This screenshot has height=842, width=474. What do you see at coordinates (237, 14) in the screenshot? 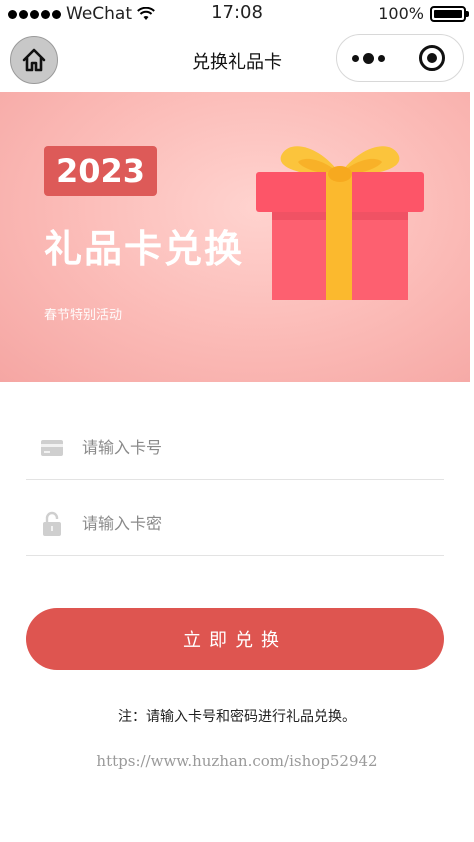
I see `status-bar: WeChat 17:08 100%` at bounding box center [237, 14].